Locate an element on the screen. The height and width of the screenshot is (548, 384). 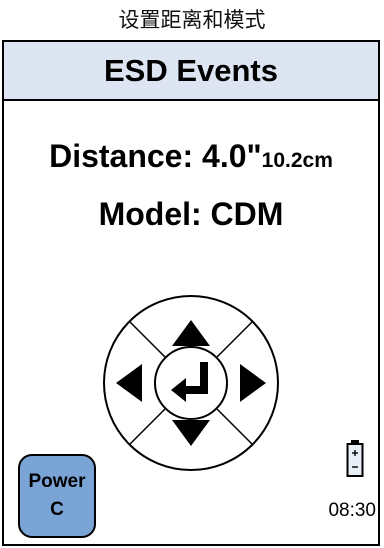
distance-readout: Distance: 4.0"10.2cm is located at coordinates (191, 158).